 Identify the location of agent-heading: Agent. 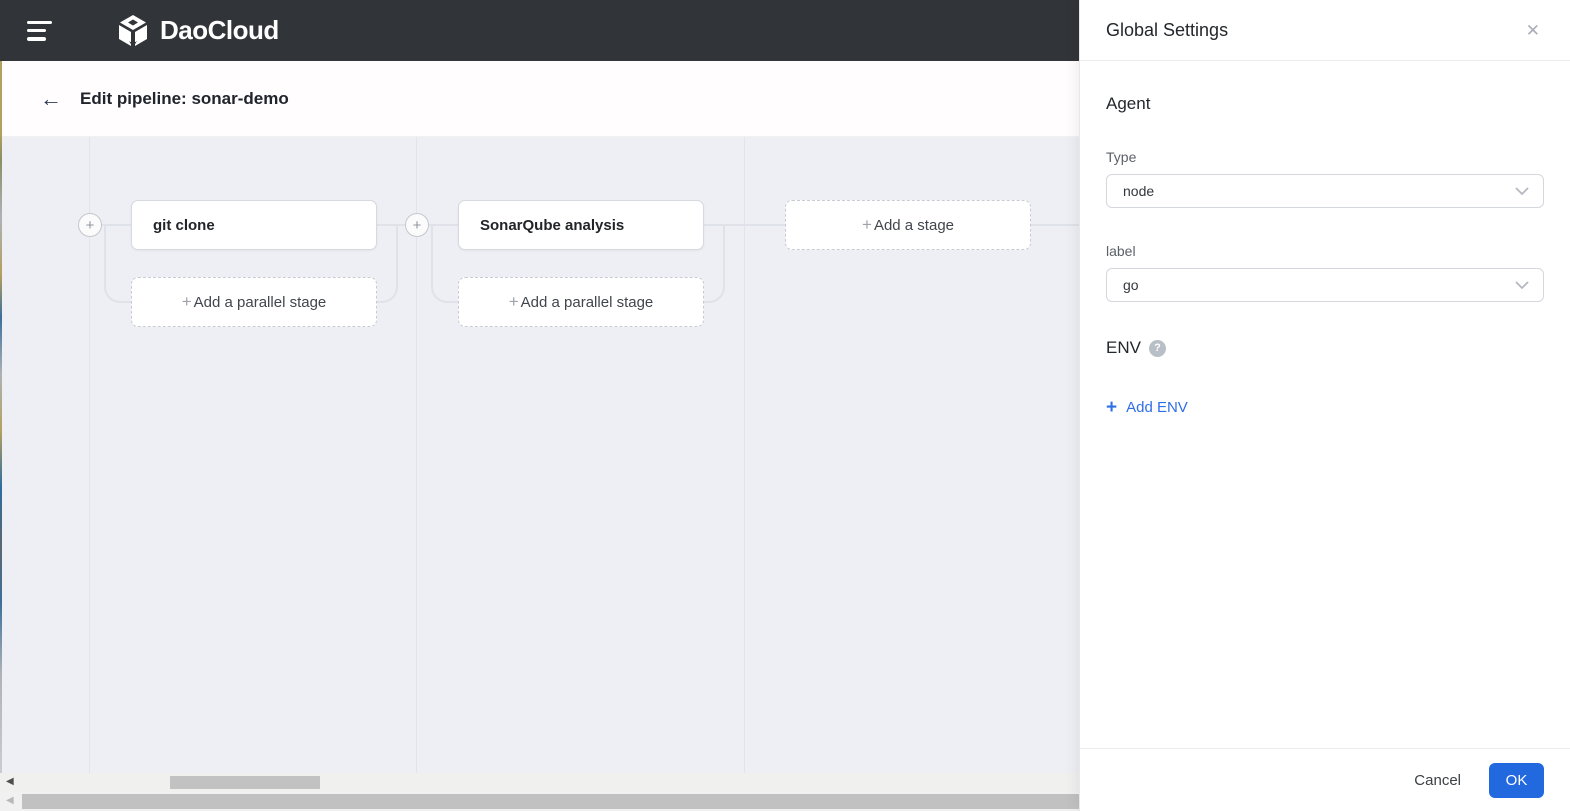
(1128, 103).